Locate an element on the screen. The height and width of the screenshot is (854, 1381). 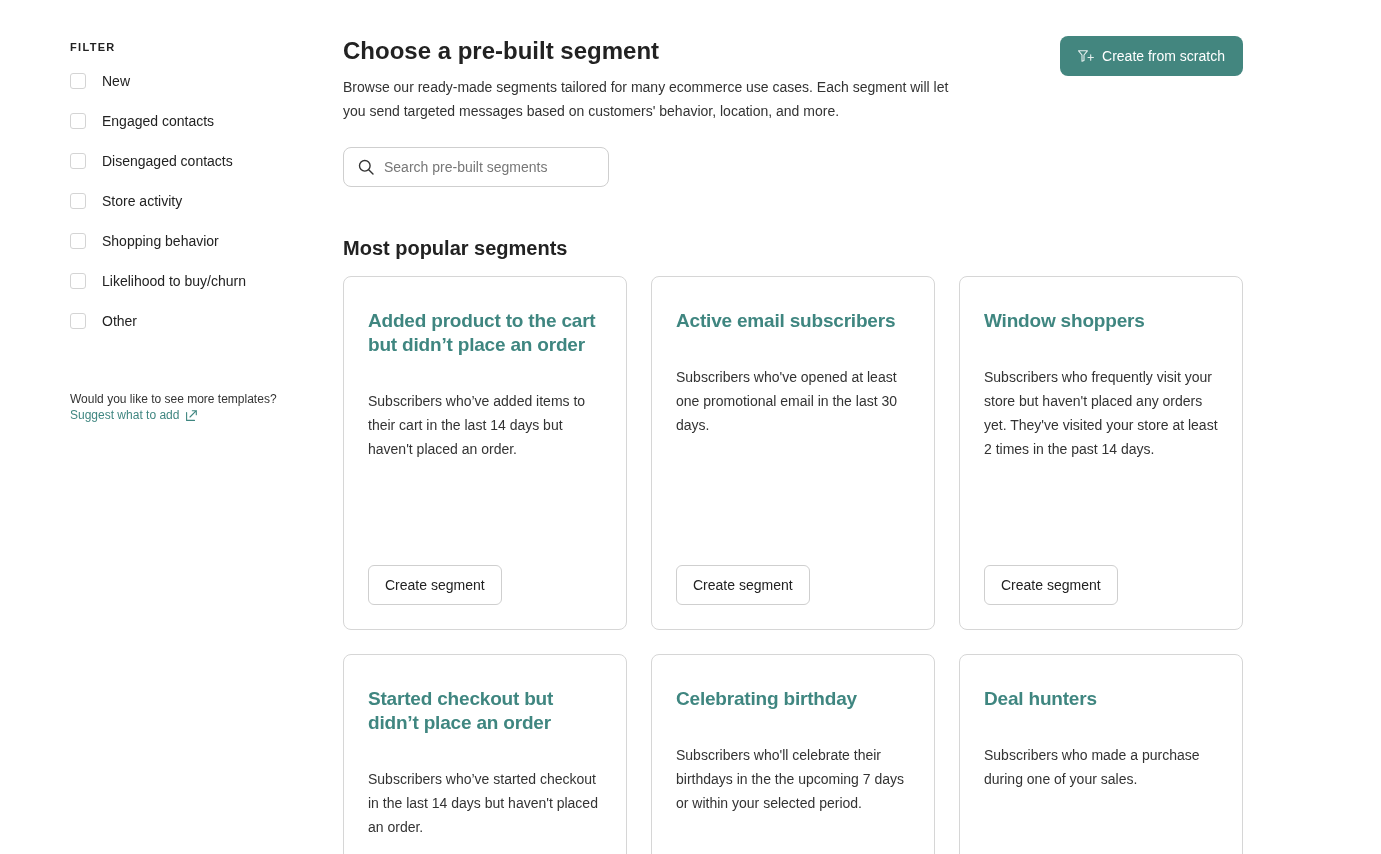
templates-prompt: Would you like to see more templates? is located at coordinates (173, 399).